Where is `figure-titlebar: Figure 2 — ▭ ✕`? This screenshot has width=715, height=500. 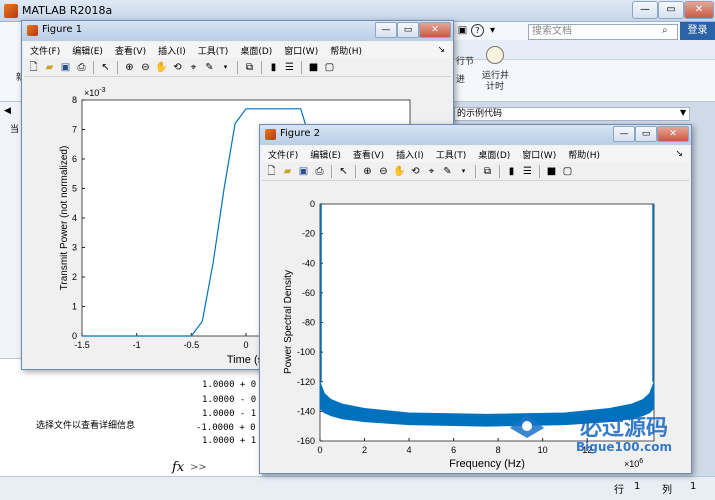
figure-titlebar: Figure 2 — ▭ ✕ is located at coordinates (475, 135).